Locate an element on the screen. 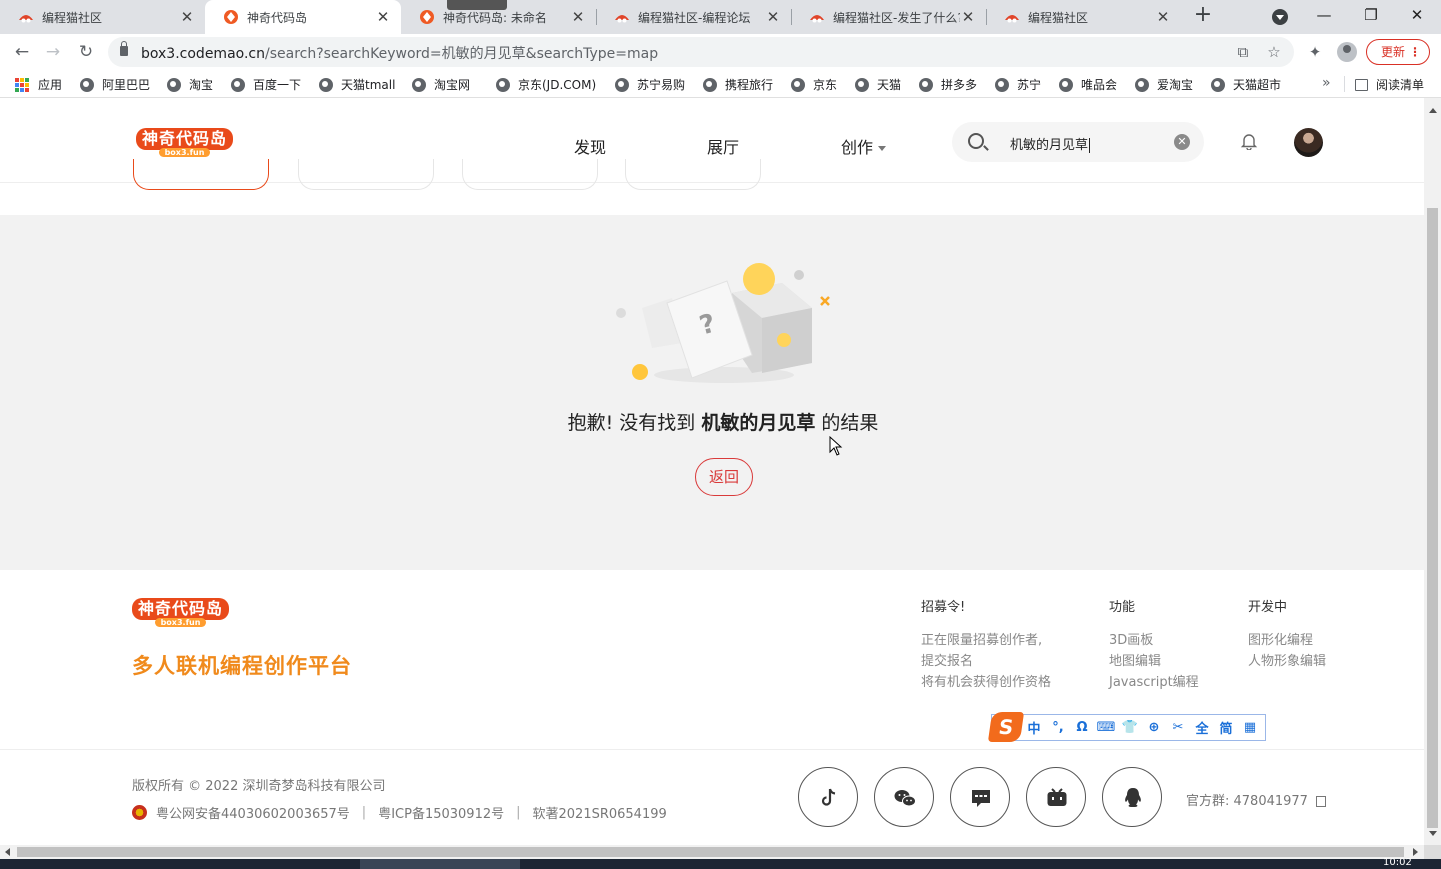 The image size is (1441, 869). bookmark-item: 携程旅行 is located at coordinates (738, 84).